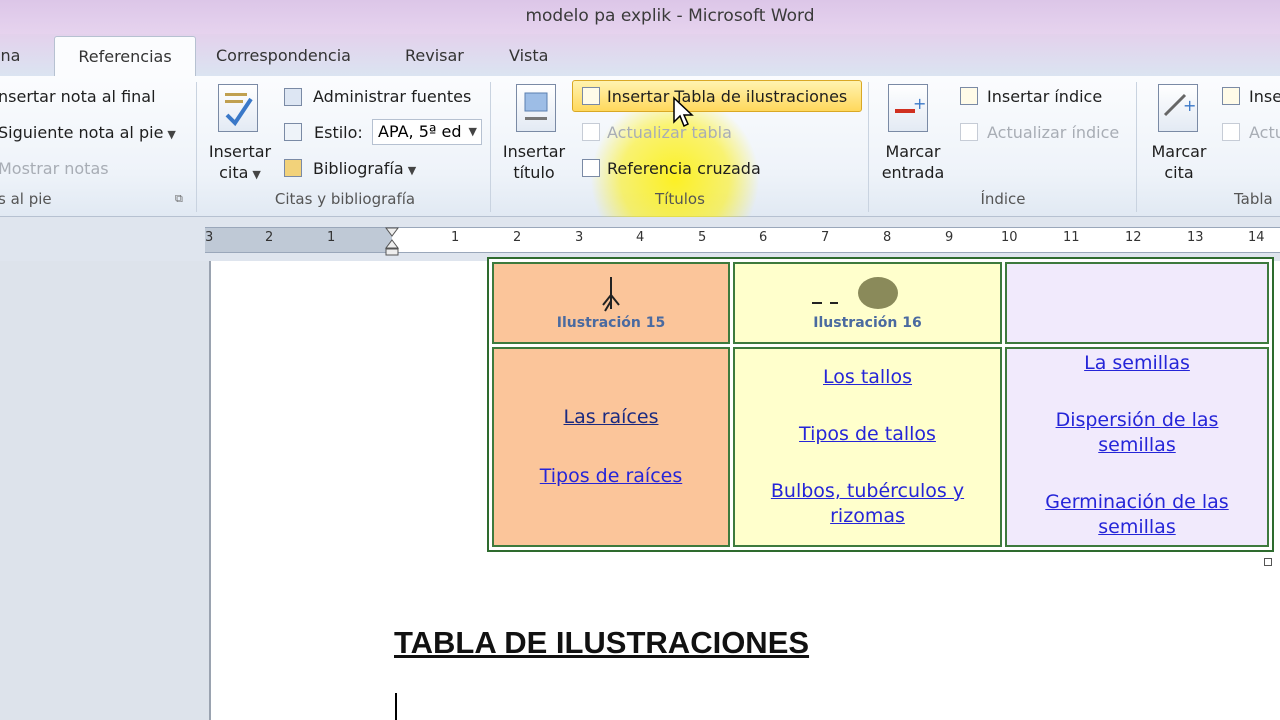  I want to click on update-authorities-icon, so click(1231, 132).